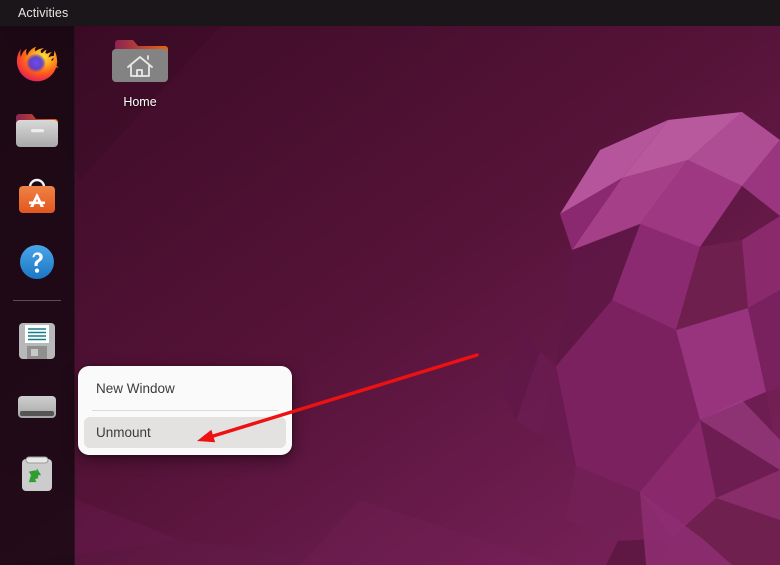  Describe the element at coordinates (140, 102) in the screenshot. I see `desktop-icon-label: Home` at that location.